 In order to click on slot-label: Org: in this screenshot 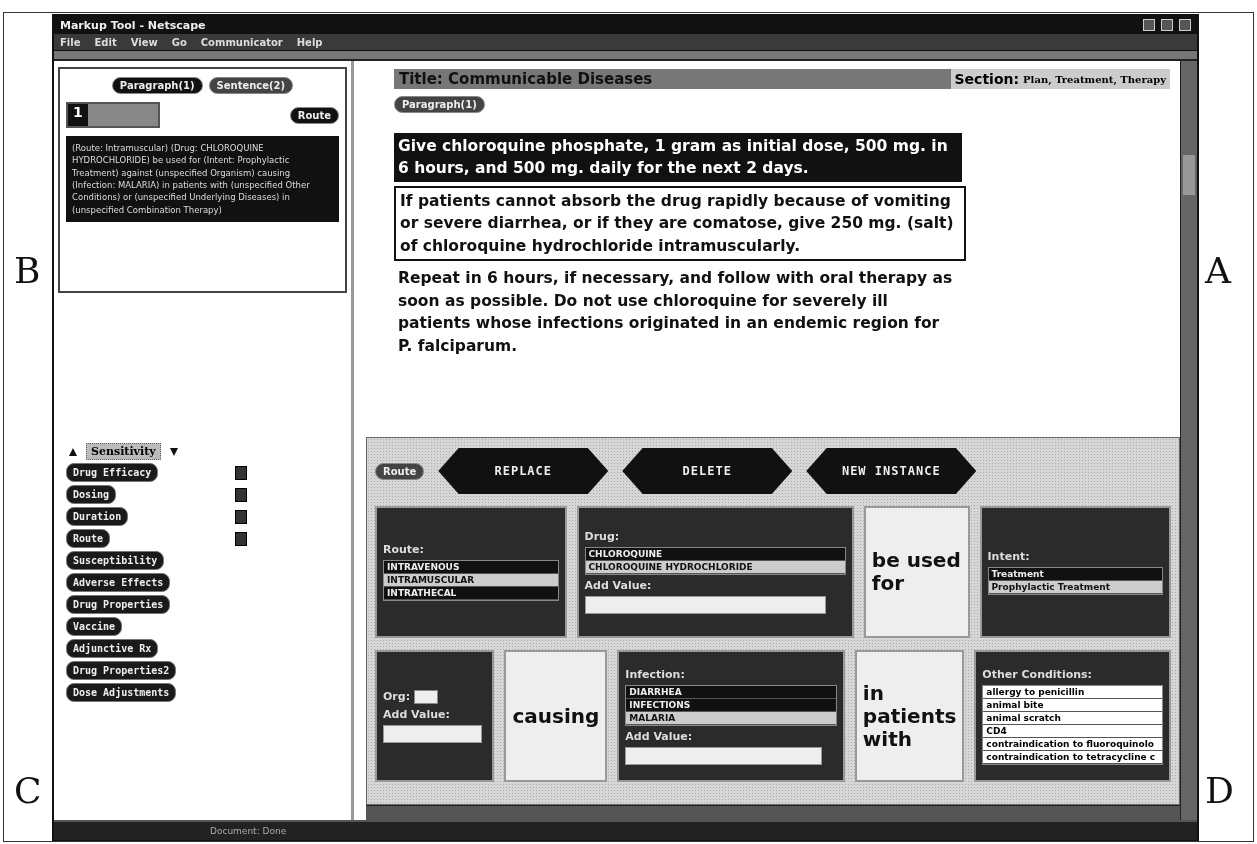, I will do `click(435, 696)`.